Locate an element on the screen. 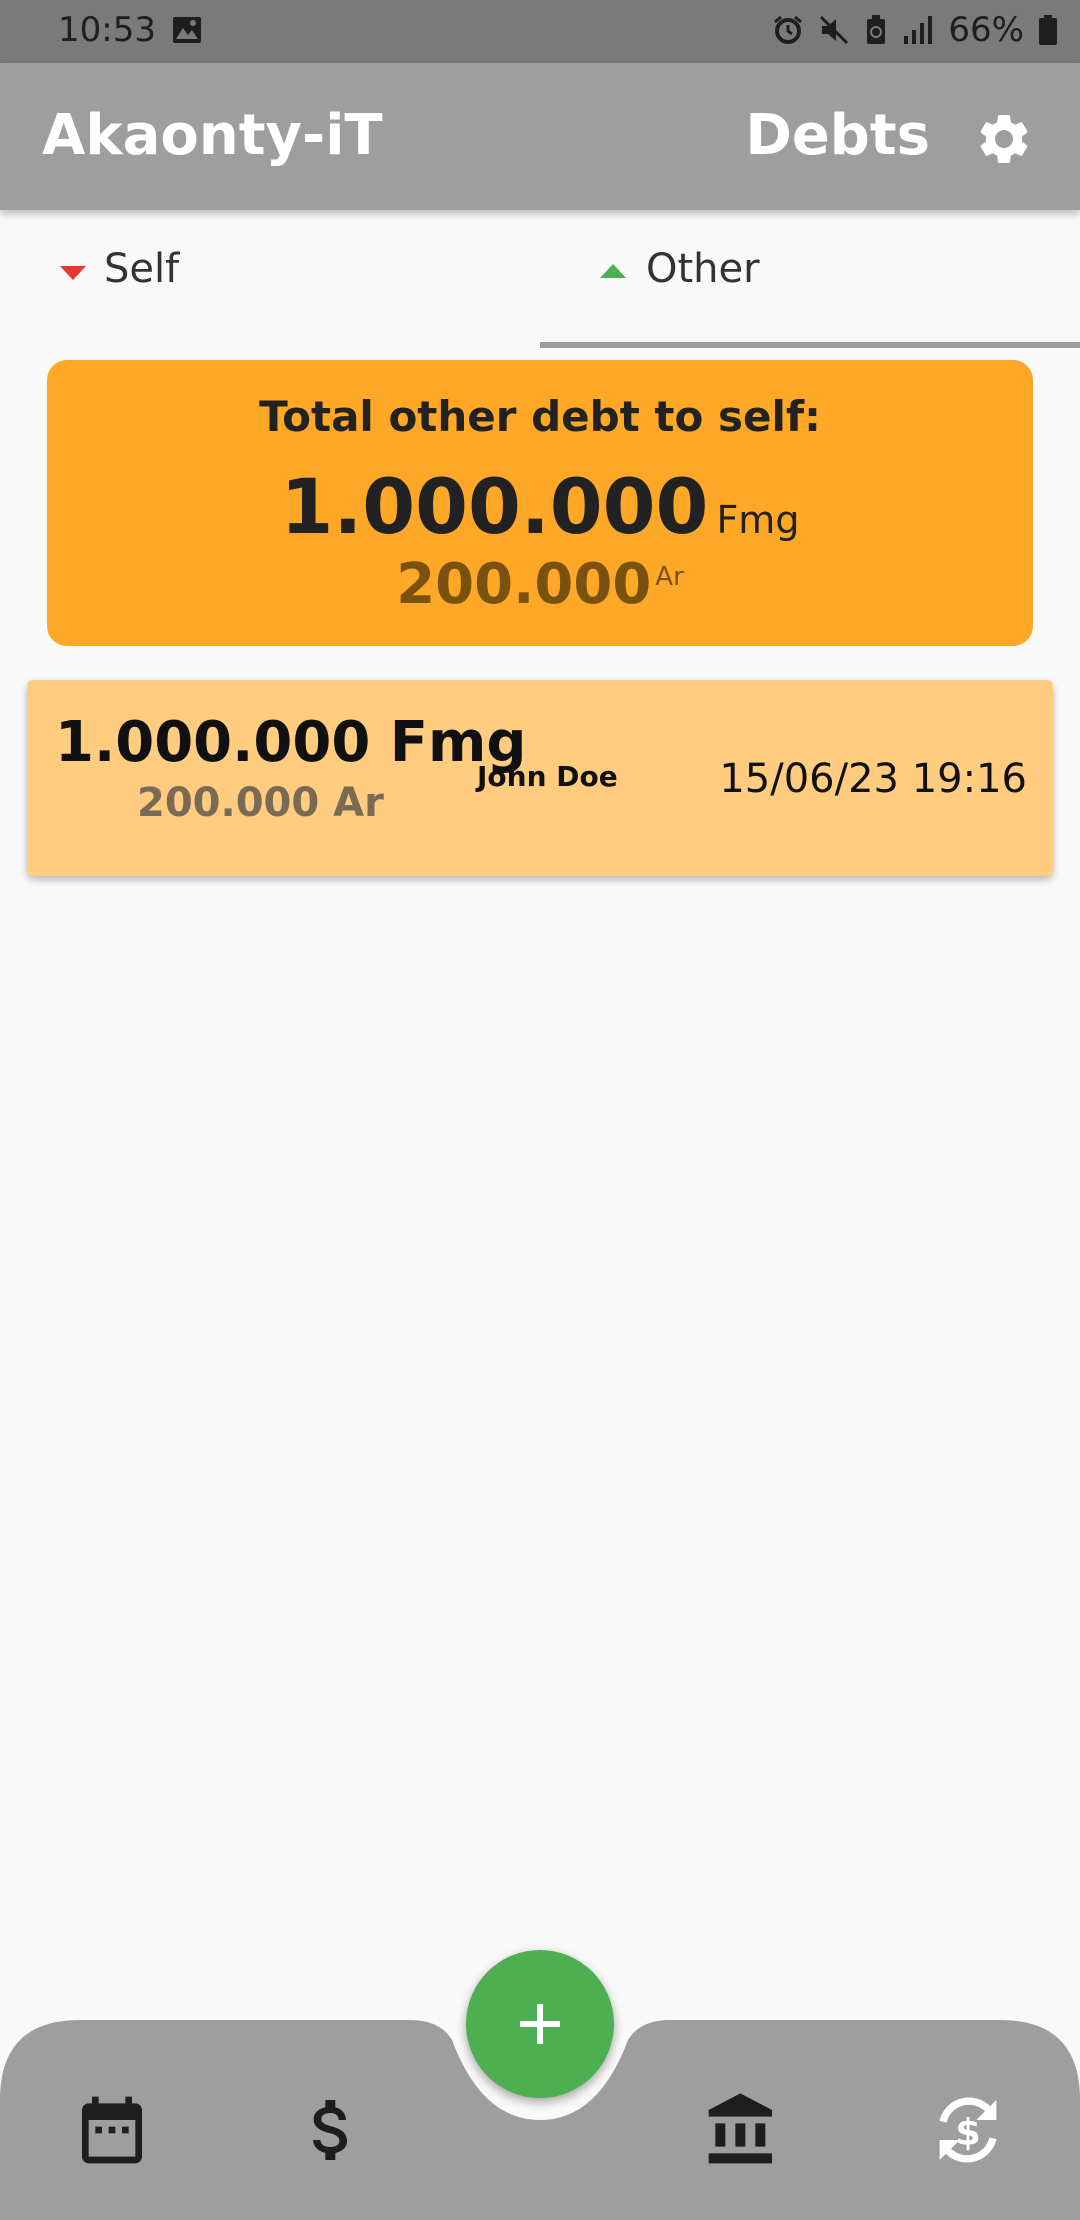 This screenshot has height=2220, width=1080. tab-other-label: Other is located at coordinates (703, 269).